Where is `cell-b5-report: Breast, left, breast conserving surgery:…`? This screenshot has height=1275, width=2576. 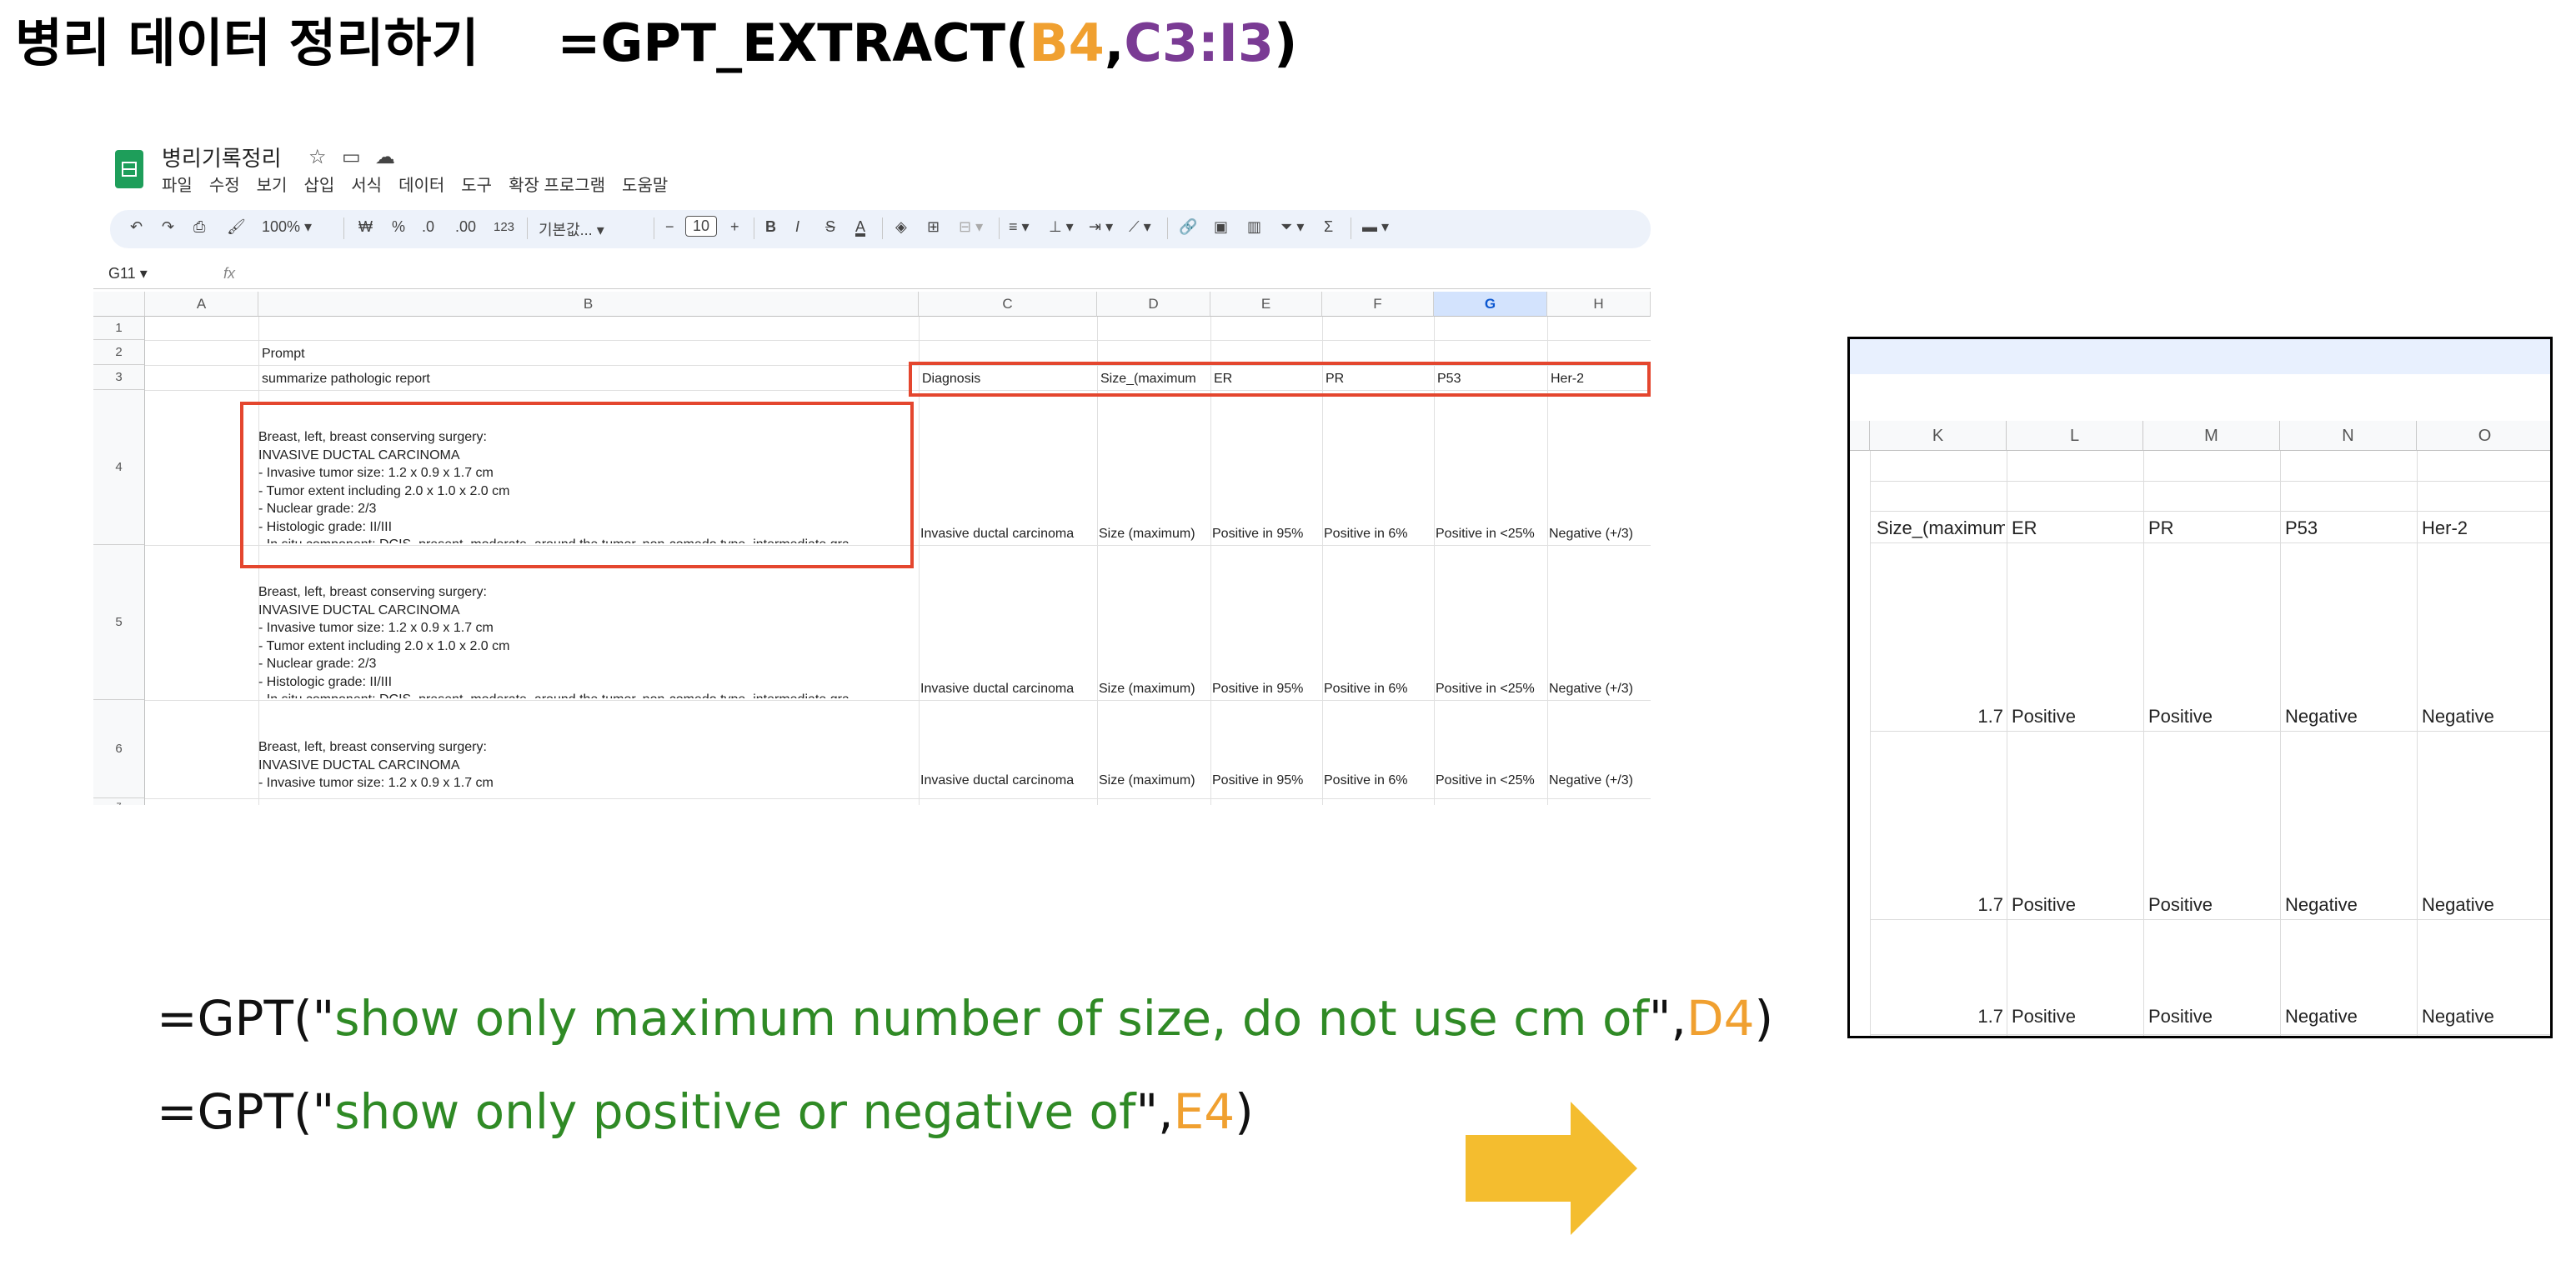 cell-b5-report: Breast, left, breast conserving surgery:… is located at coordinates (583, 640).